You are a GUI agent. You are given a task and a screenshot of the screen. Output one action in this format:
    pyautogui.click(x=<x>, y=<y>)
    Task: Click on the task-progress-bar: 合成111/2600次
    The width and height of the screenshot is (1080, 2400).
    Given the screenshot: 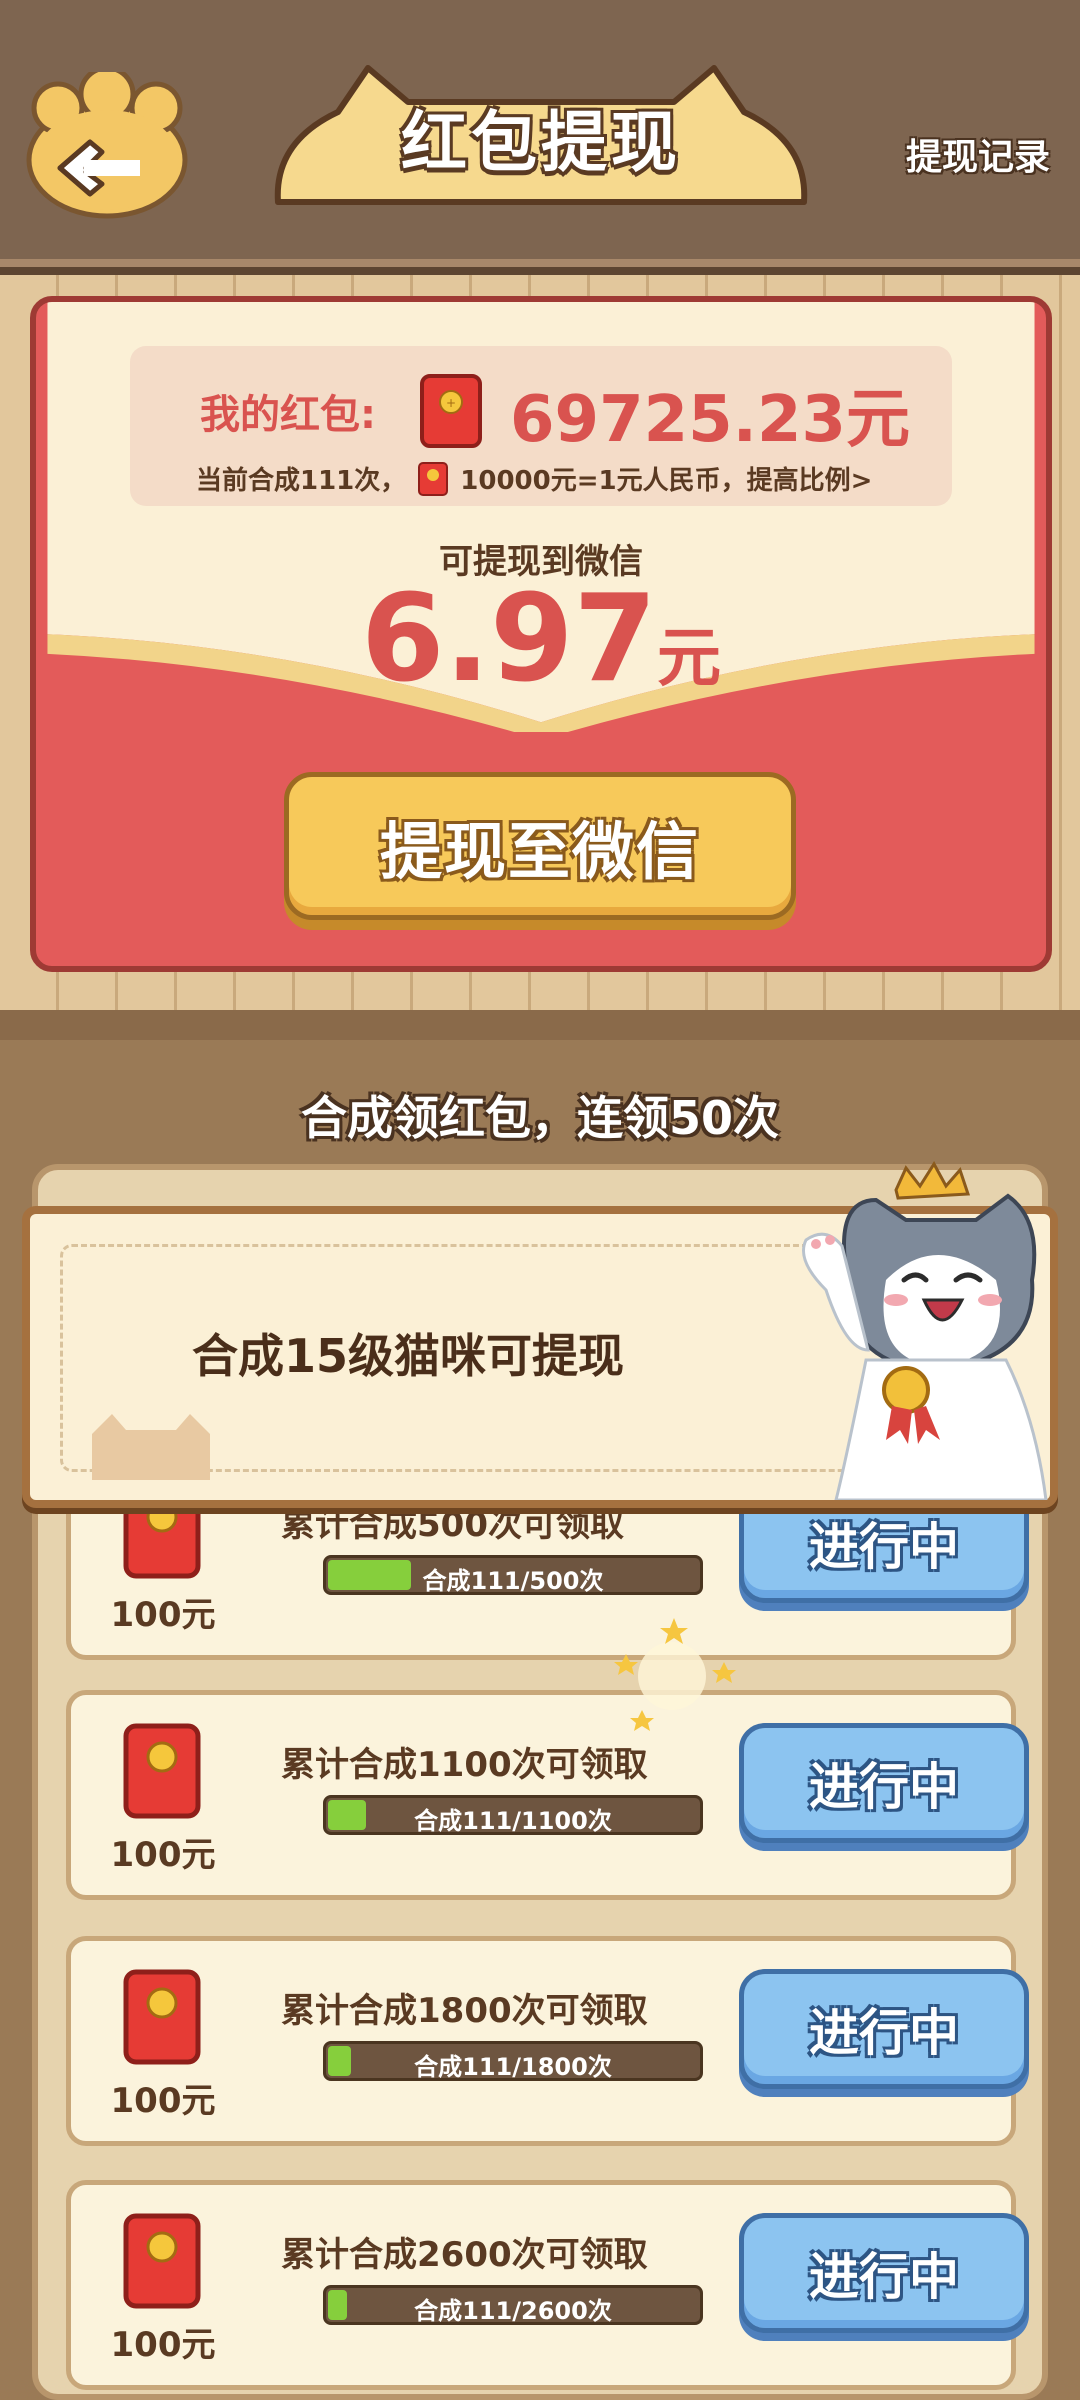 What is the action you would take?
    pyautogui.click(x=513, y=2305)
    